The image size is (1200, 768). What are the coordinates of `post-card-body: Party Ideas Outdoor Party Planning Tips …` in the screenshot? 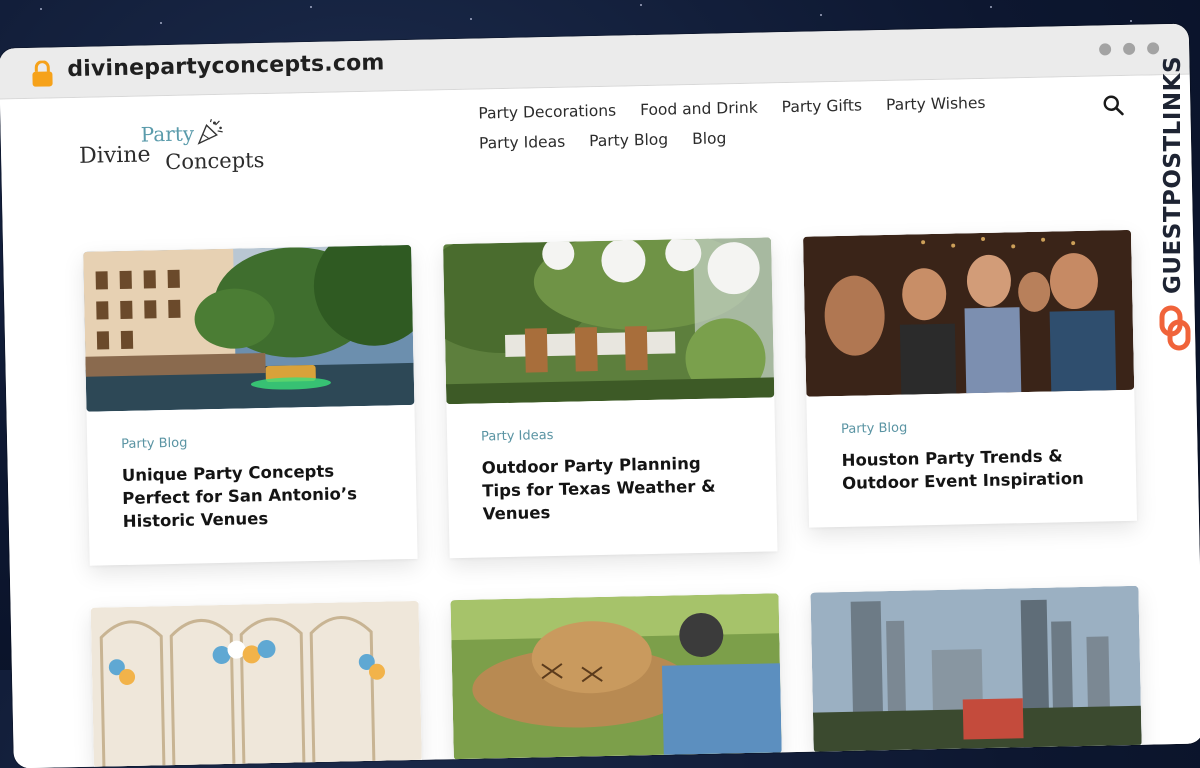 It's located at (611, 477).